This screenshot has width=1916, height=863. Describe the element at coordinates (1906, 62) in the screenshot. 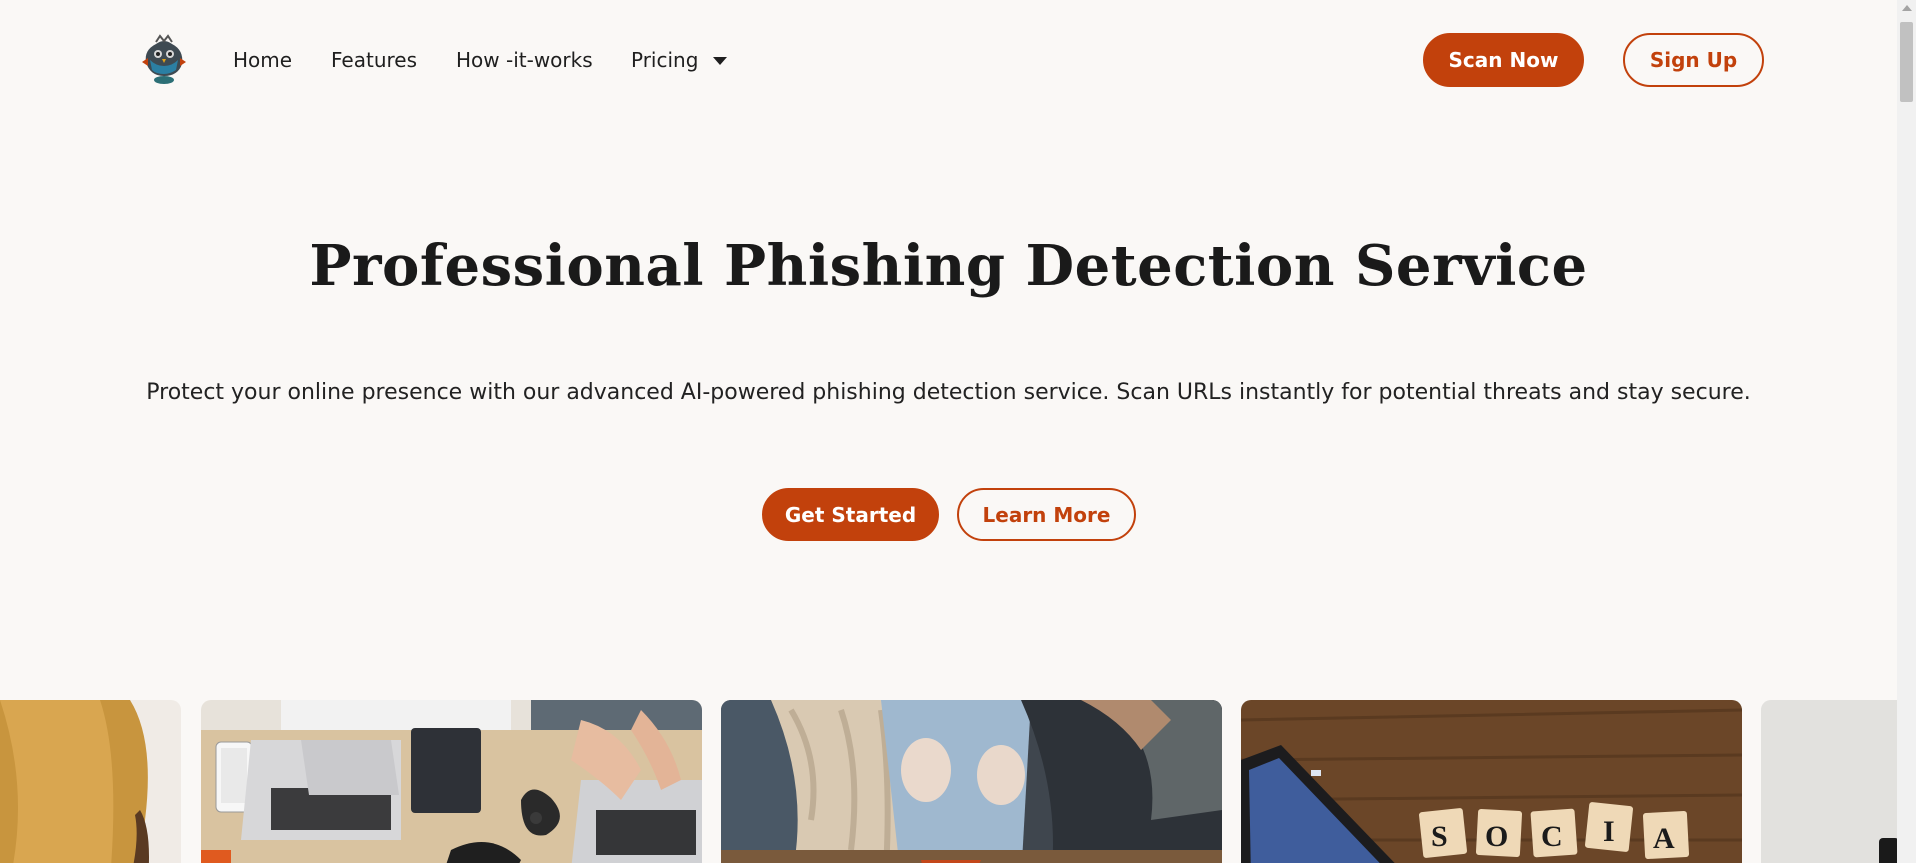

I see `scrollbar-thumb` at that location.